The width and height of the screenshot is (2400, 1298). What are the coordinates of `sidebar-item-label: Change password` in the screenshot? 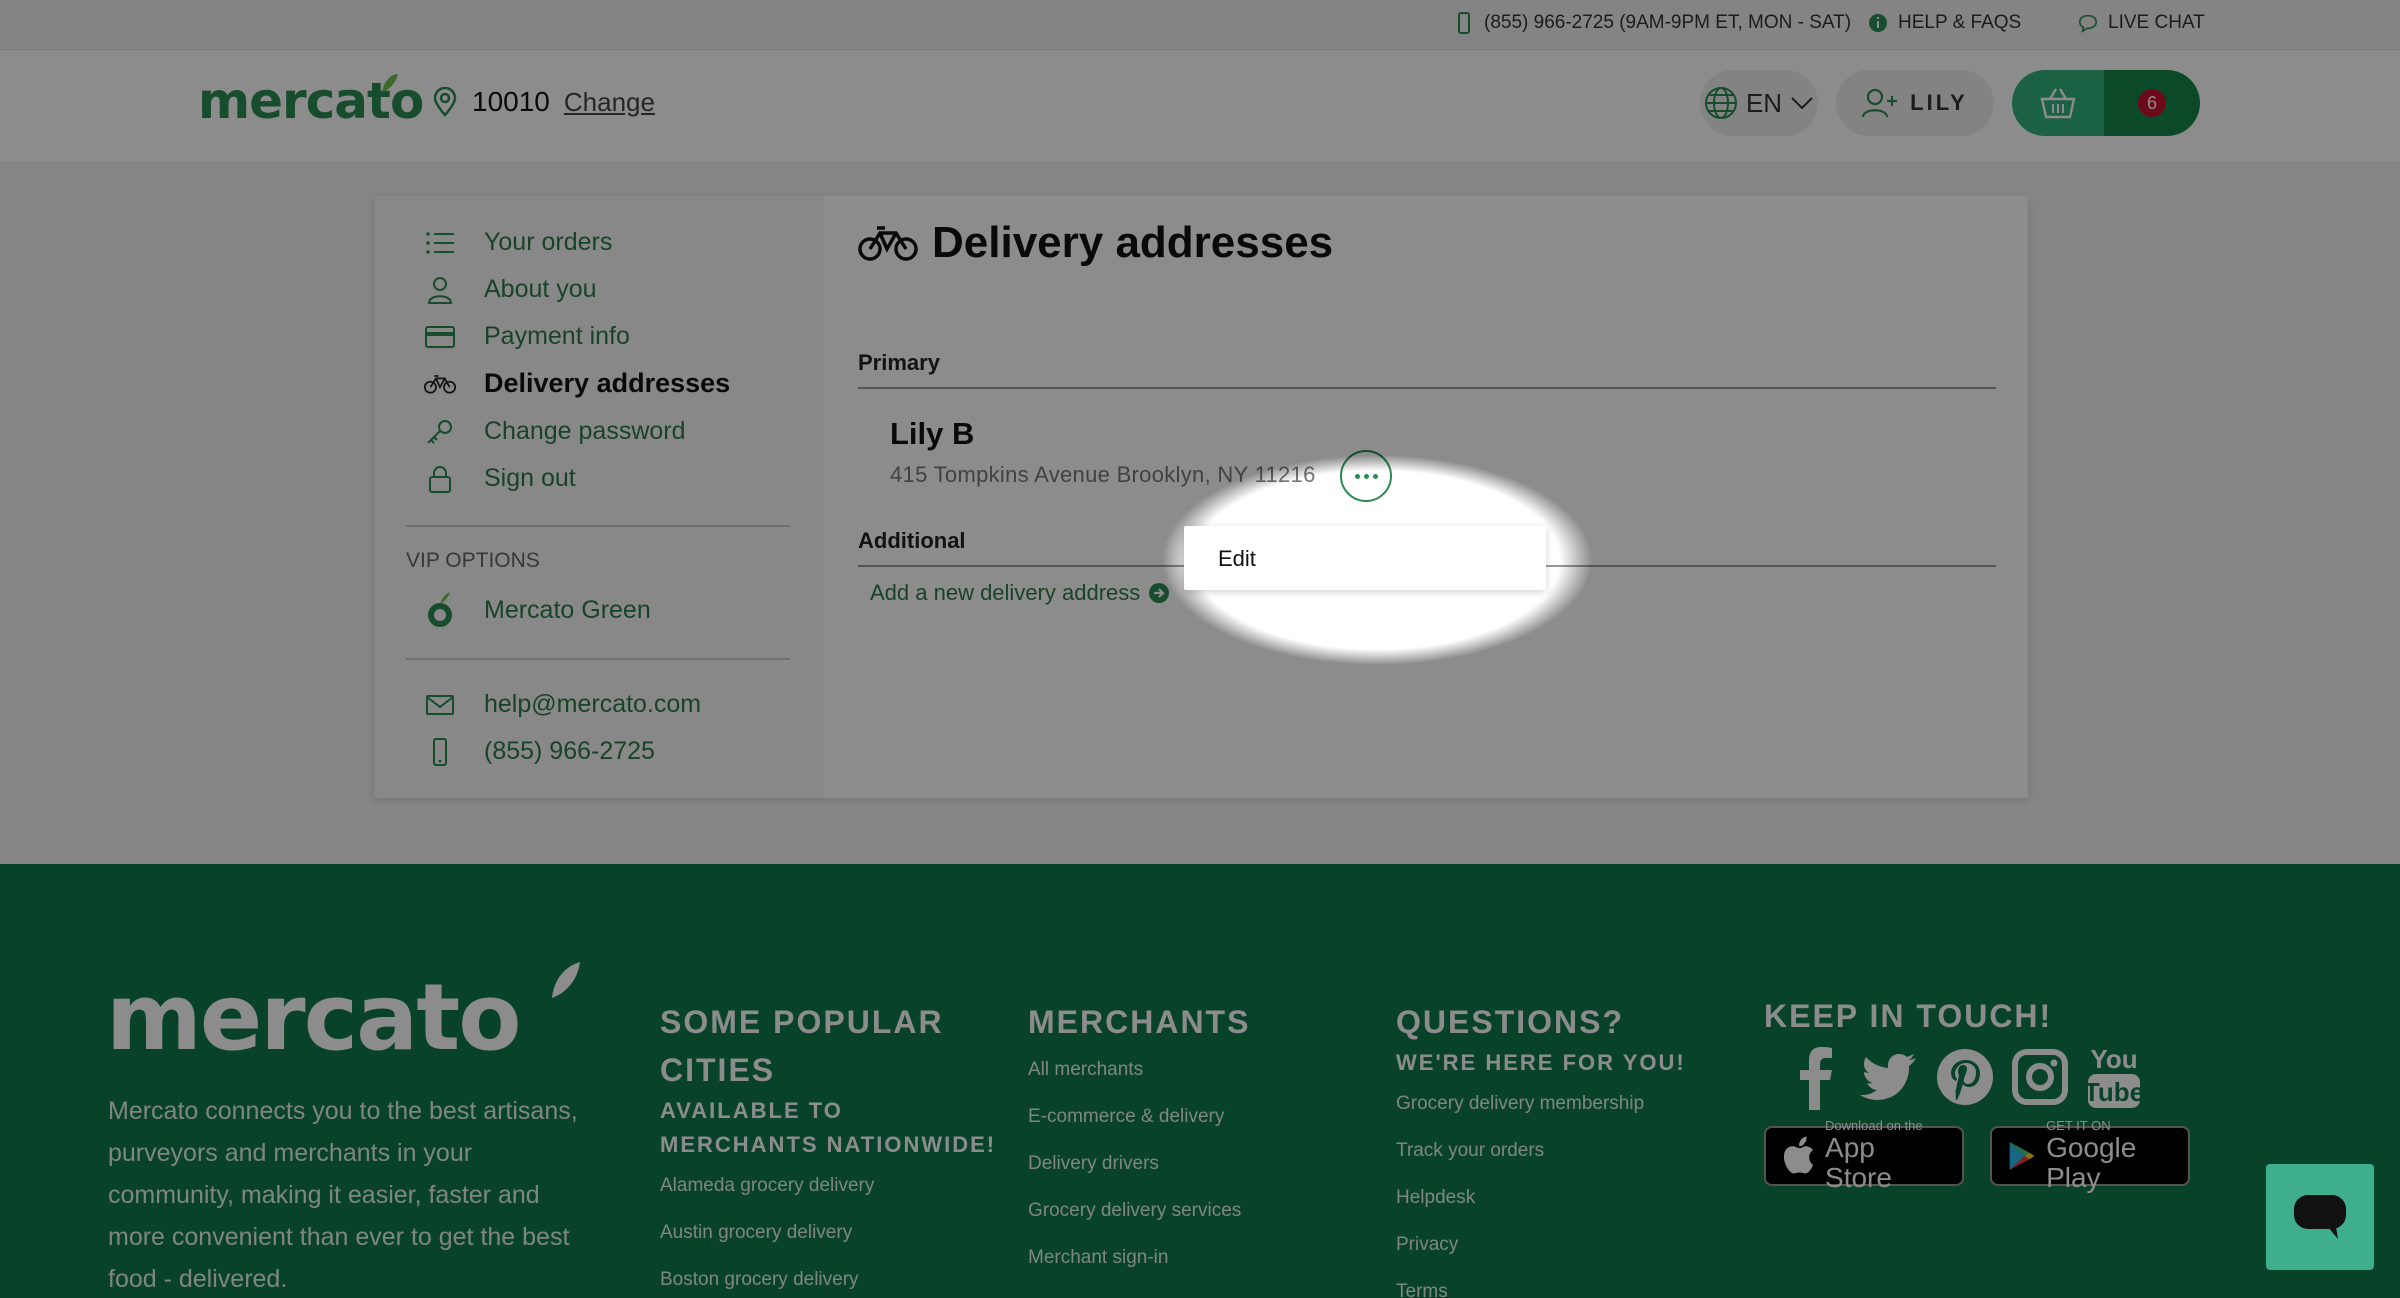 It's located at (585, 431).